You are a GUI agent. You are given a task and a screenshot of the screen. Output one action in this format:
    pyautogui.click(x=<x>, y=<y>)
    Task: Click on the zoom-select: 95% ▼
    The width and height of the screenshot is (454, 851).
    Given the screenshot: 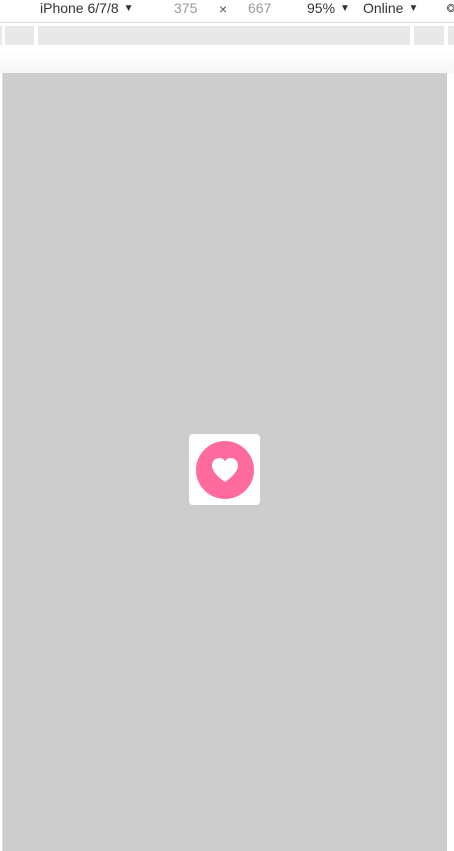 What is the action you would take?
    pyautogui.click(x=328, y=8)
    